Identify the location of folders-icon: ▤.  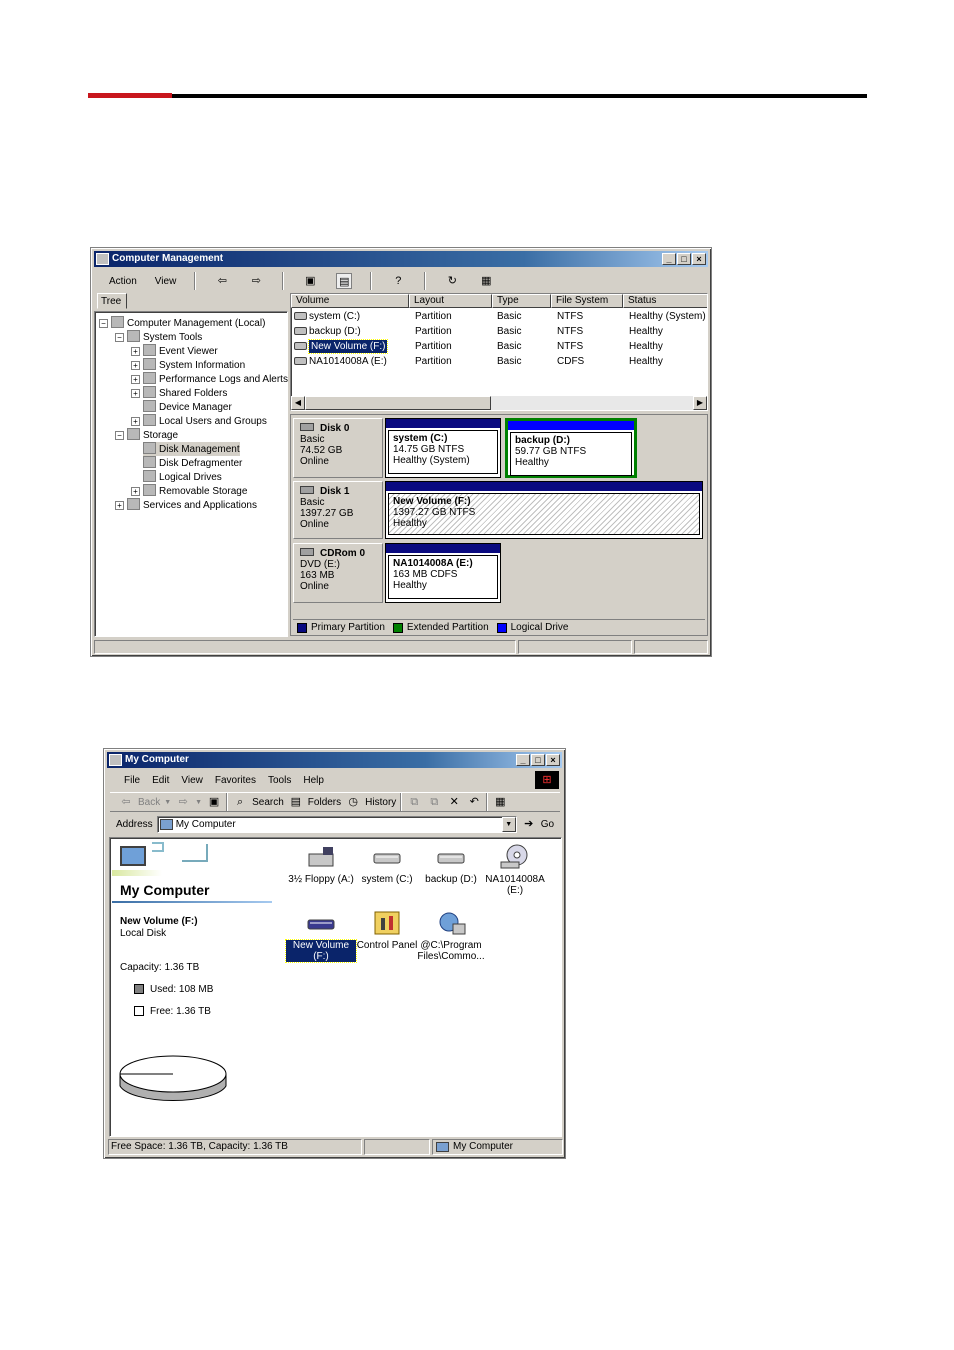
(296, 802).